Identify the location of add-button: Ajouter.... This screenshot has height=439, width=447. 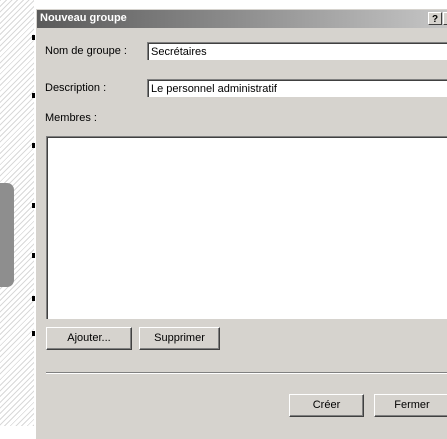
(89, 338).